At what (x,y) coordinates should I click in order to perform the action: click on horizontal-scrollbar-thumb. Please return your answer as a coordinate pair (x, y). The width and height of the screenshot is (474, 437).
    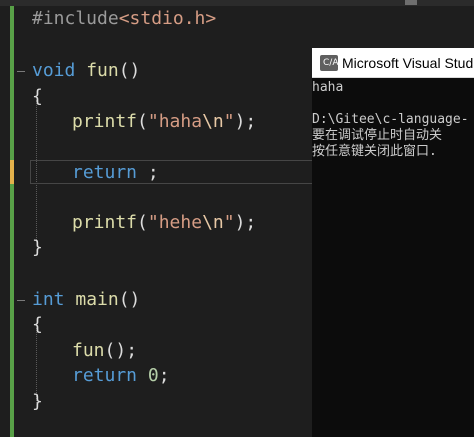
    Looking at the image, I should click on (411, 2).